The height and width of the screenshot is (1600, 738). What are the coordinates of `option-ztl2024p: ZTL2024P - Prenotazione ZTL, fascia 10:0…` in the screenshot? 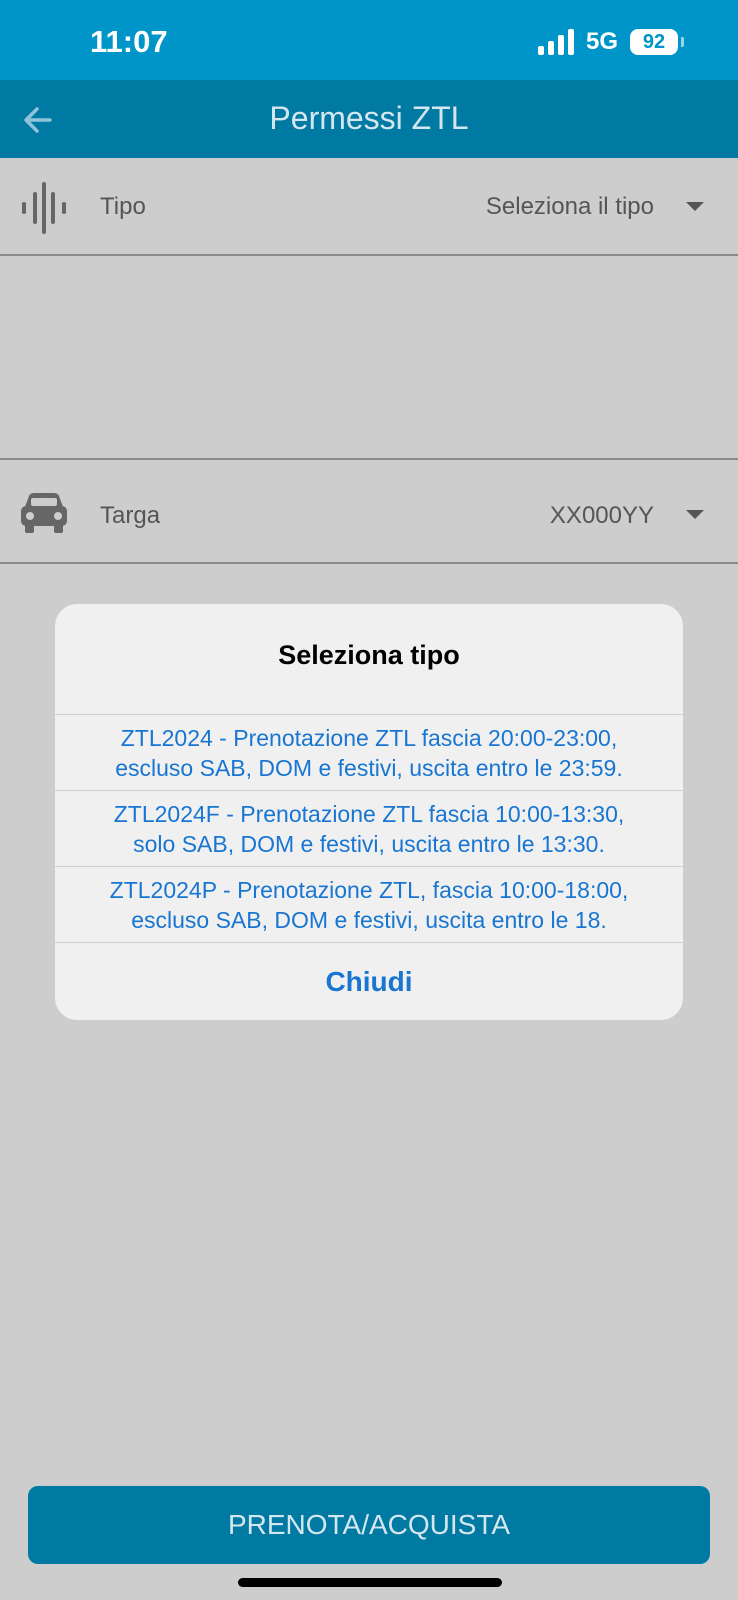 It's located at (369, 904).